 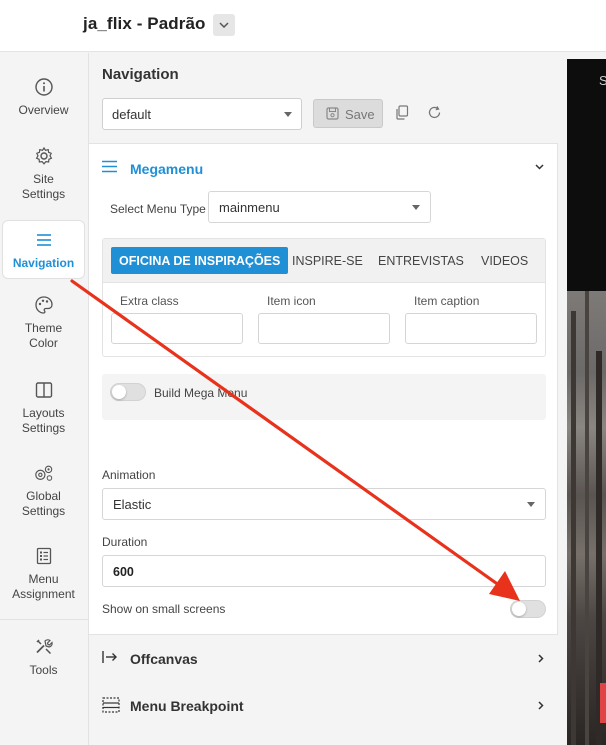 I want to click on sidebar-item-menu-assignment: Menu Assignment, so click(x=43, y=574).